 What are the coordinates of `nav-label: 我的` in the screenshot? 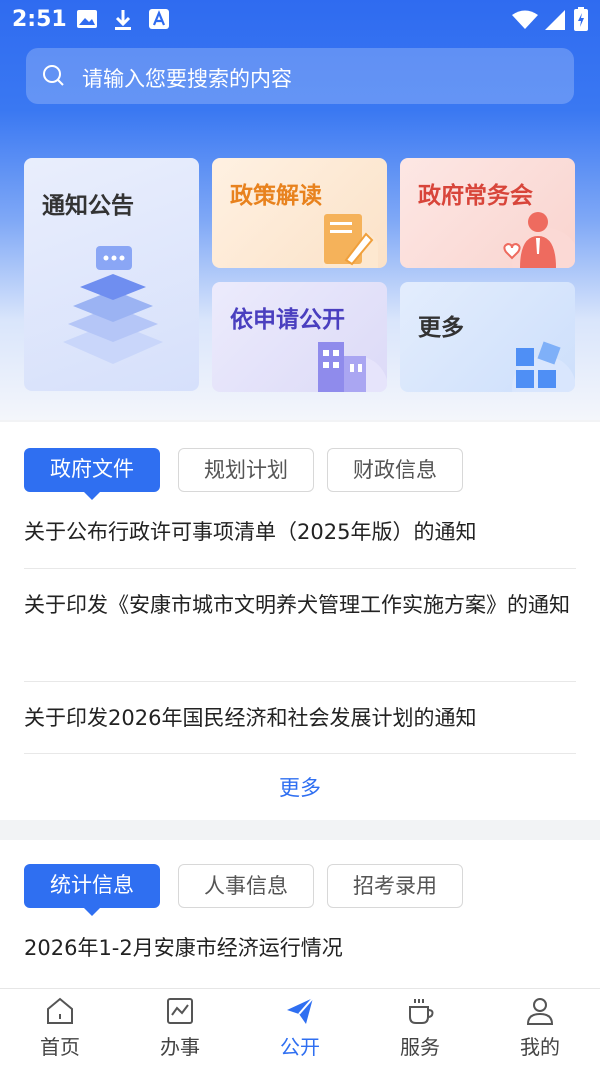 It's located at (540, 1047).